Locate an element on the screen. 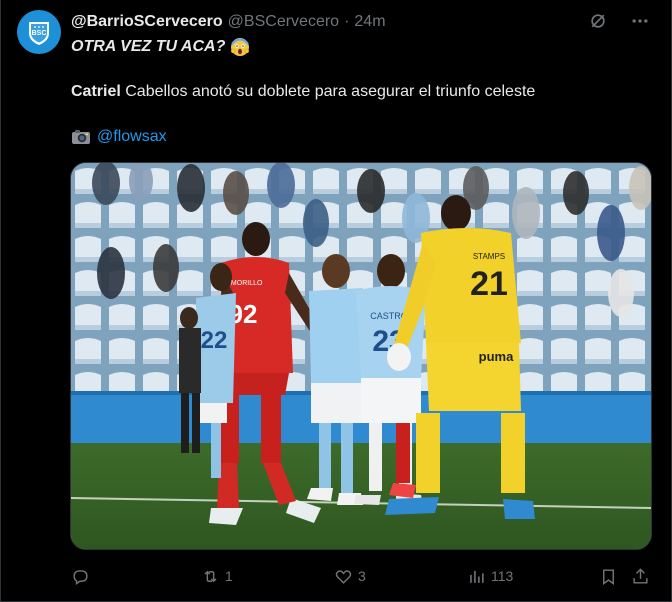 The height and width of the screenshot is (602, 672). svg-text: puma is located at coordinates (496, 356).